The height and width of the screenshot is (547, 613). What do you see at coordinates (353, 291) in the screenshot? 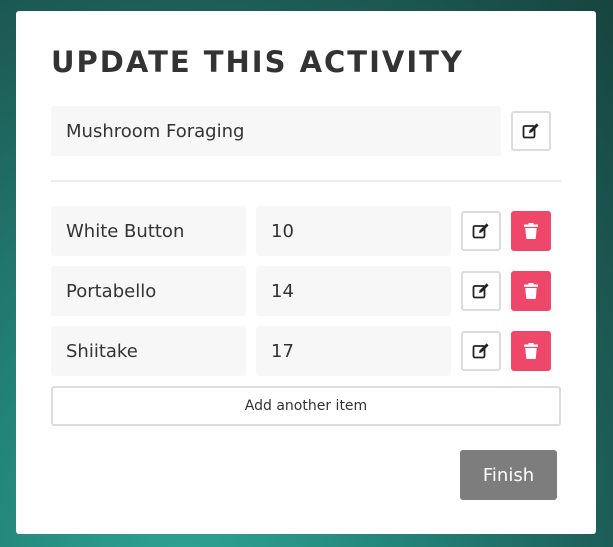
I see `item-value-field: 14` at bounding box center [353, 291].